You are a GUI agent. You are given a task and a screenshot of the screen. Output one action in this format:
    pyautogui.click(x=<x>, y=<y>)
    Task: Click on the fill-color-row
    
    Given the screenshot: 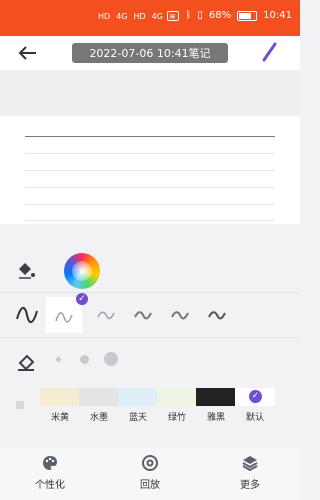 What is the action you would take?
    pyautogui.click(x=150, y=270)
    